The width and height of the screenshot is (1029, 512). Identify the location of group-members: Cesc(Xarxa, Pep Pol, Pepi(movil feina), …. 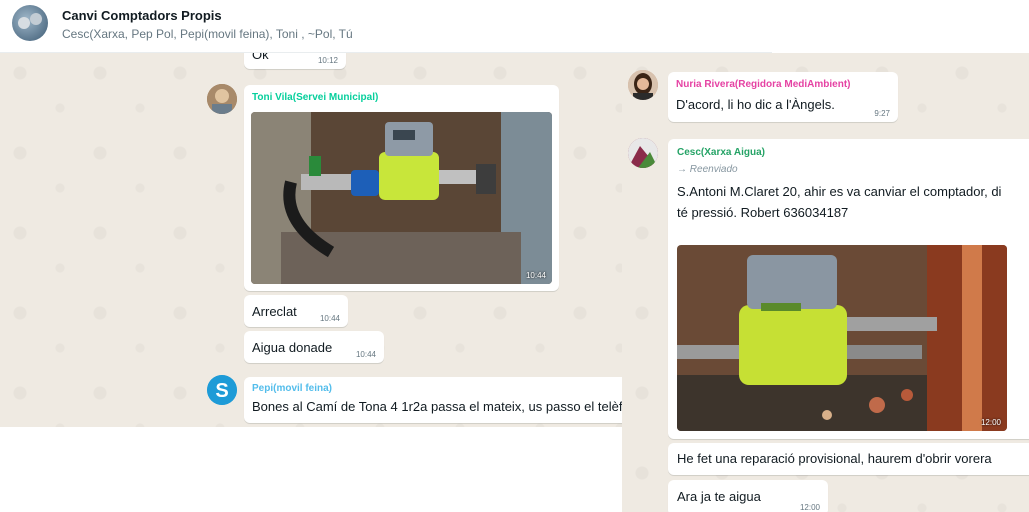
(207, 34).